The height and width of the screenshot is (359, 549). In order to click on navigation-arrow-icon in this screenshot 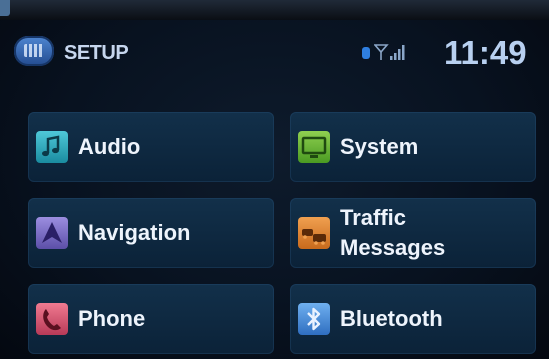, I will do `click(52, 233)`.